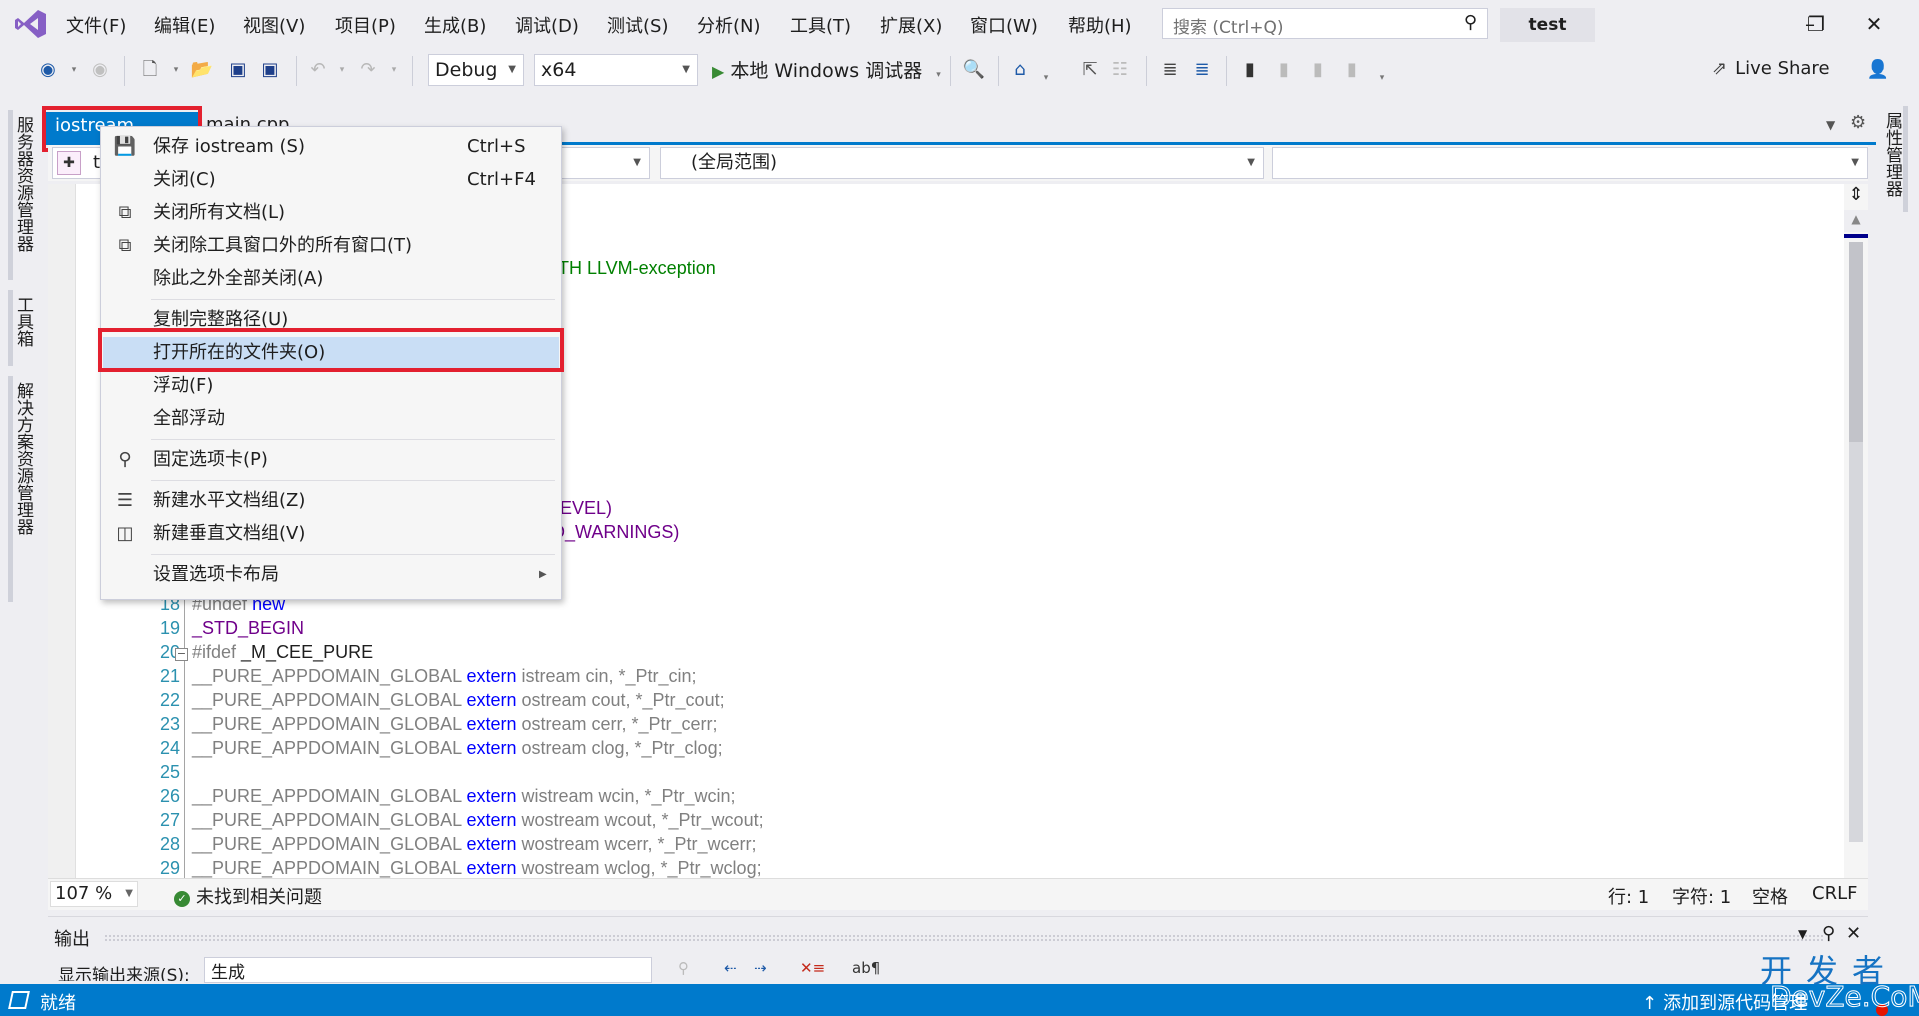 This screenshot has height=1016, width=1919. What do you see at coordinates (1856, 222) in the screenshot?
I see `scroll-up-arrow: ▲` at bounding box center [1856, 222].